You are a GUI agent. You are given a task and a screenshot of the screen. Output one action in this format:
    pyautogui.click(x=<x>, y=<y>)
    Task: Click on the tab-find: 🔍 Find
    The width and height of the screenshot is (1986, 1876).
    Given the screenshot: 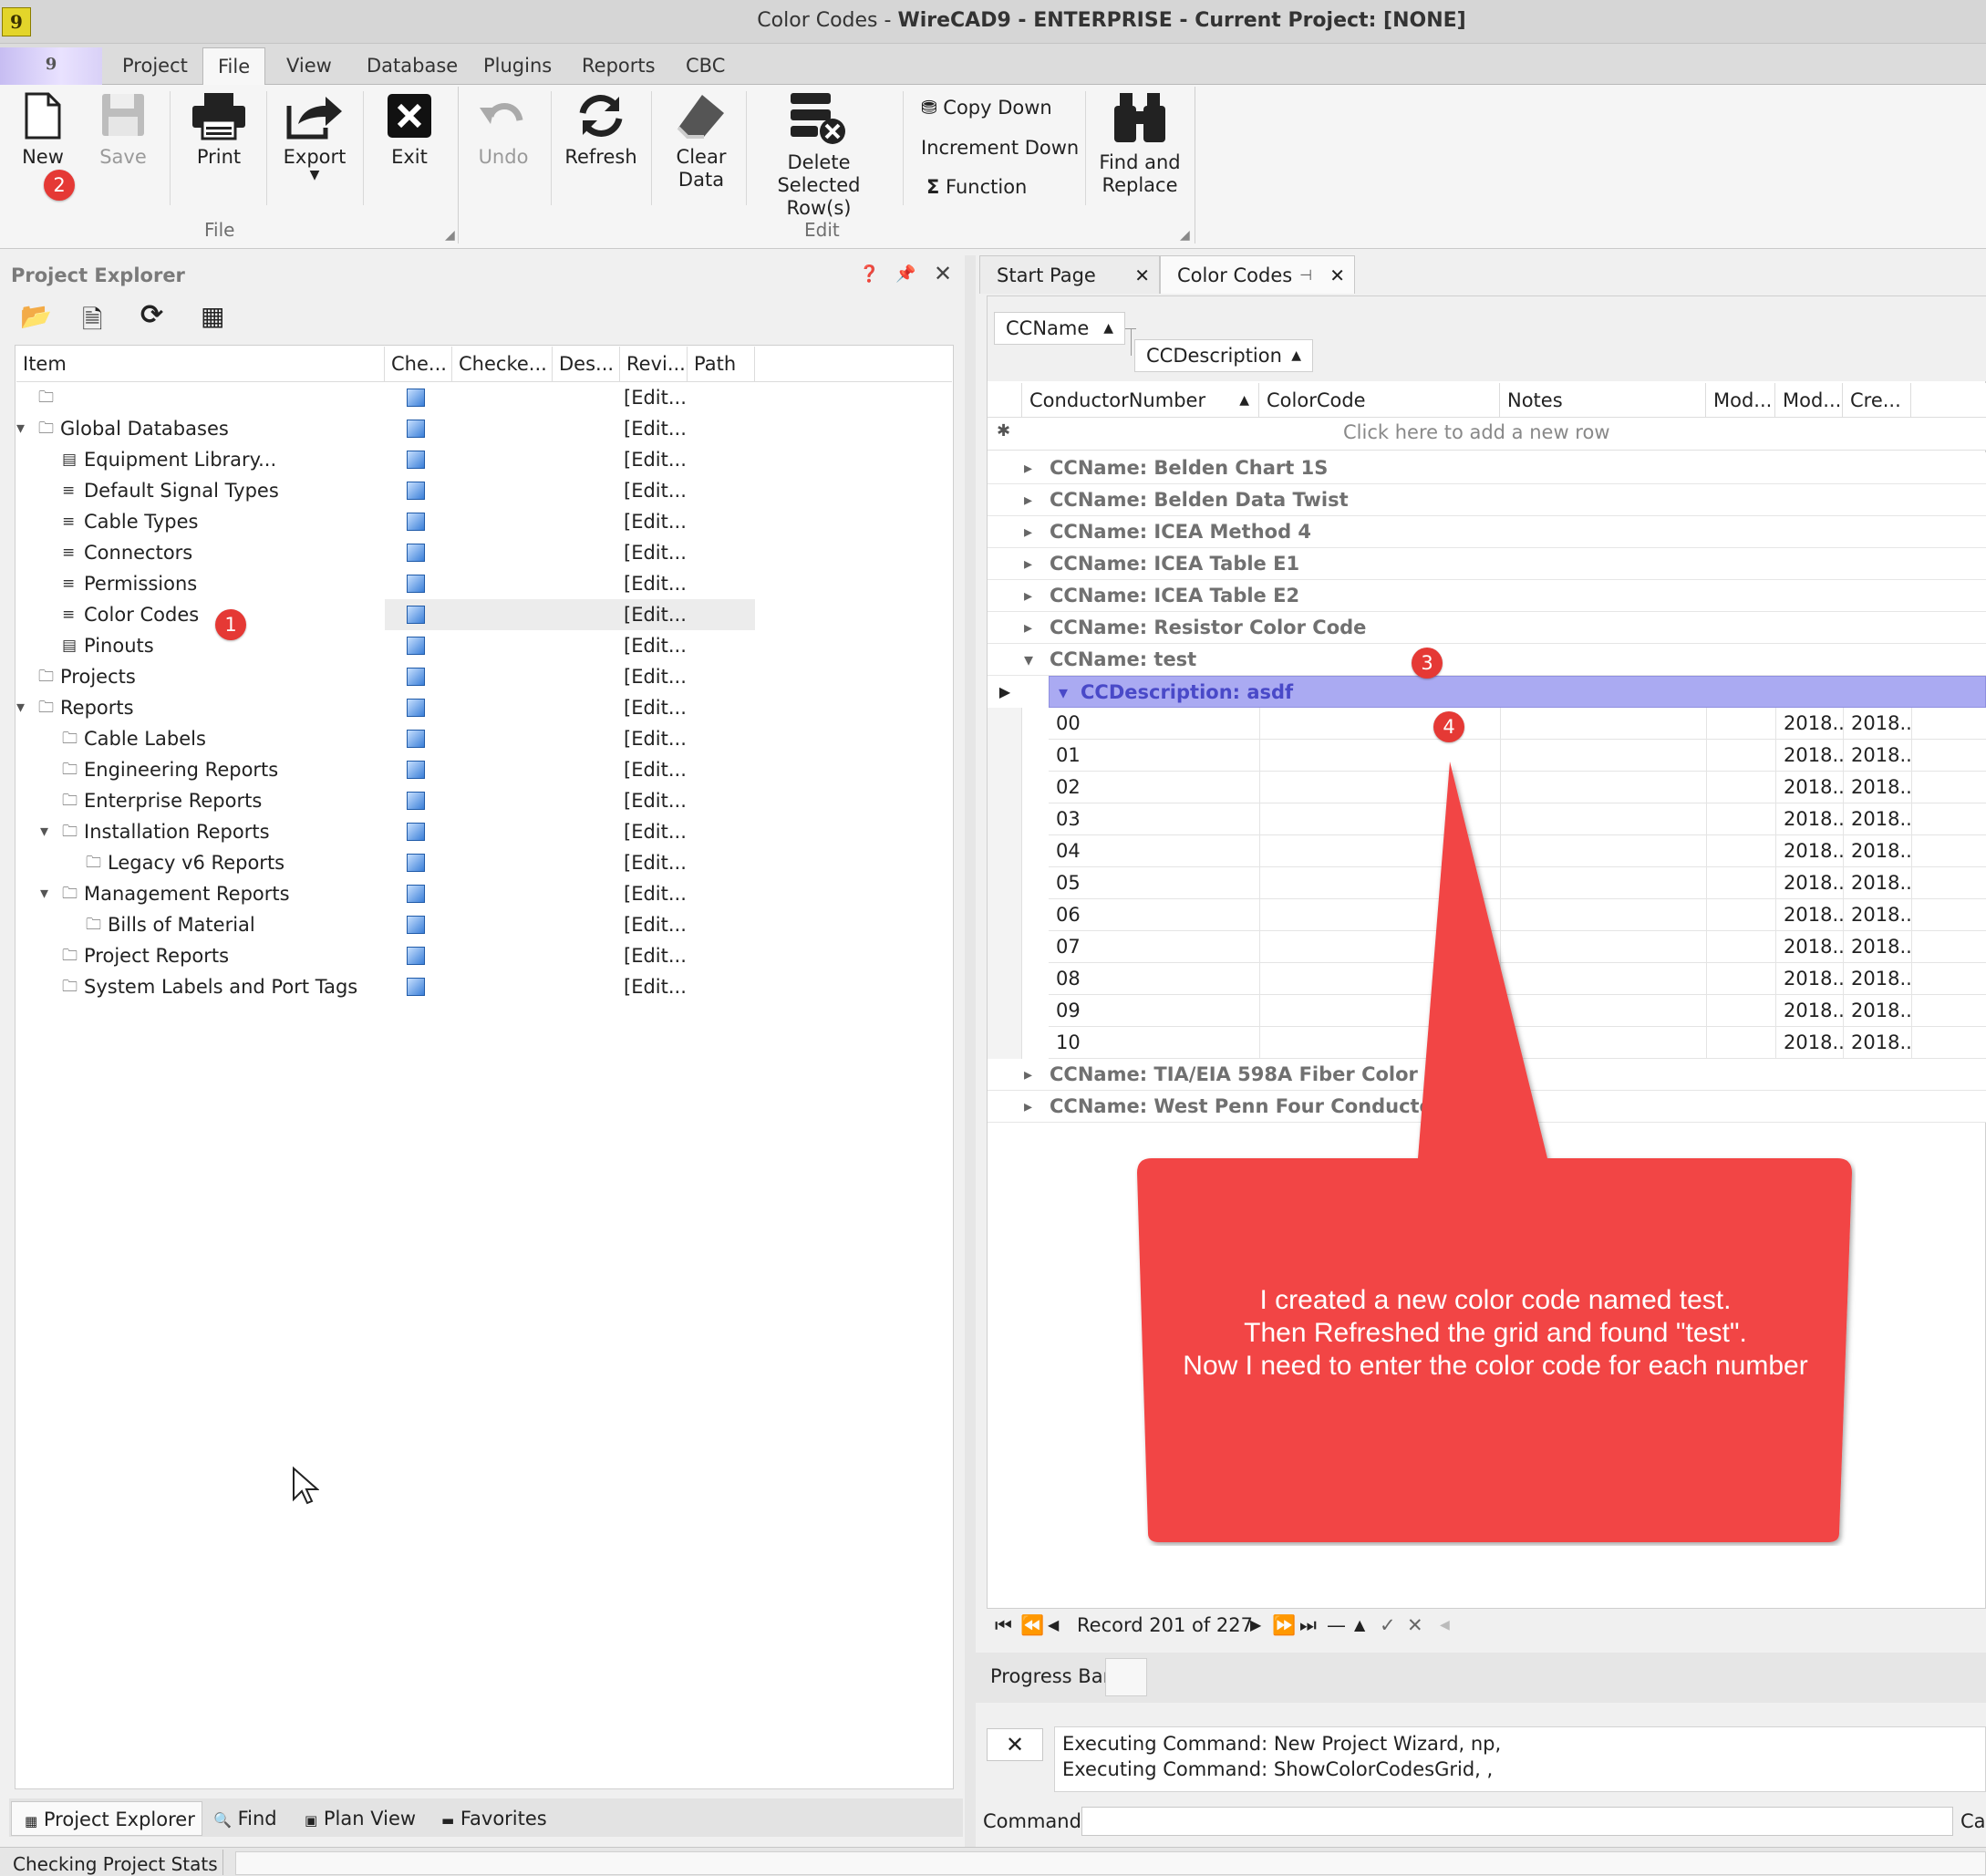 What is the action you would take?
    pyautogui.click(x=245, y=1818)
    